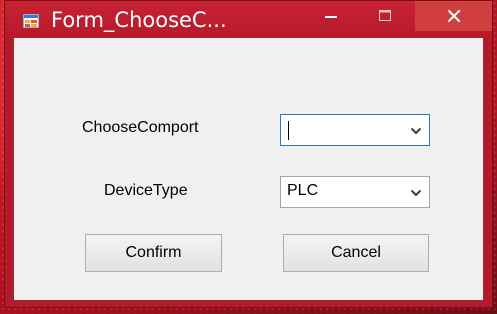 The height and width of the screenshot is (314, 497). Describe the element at coordinates (140, 127) in the screenshot. I see `choose-comport-label: ChooseComport` at that location.